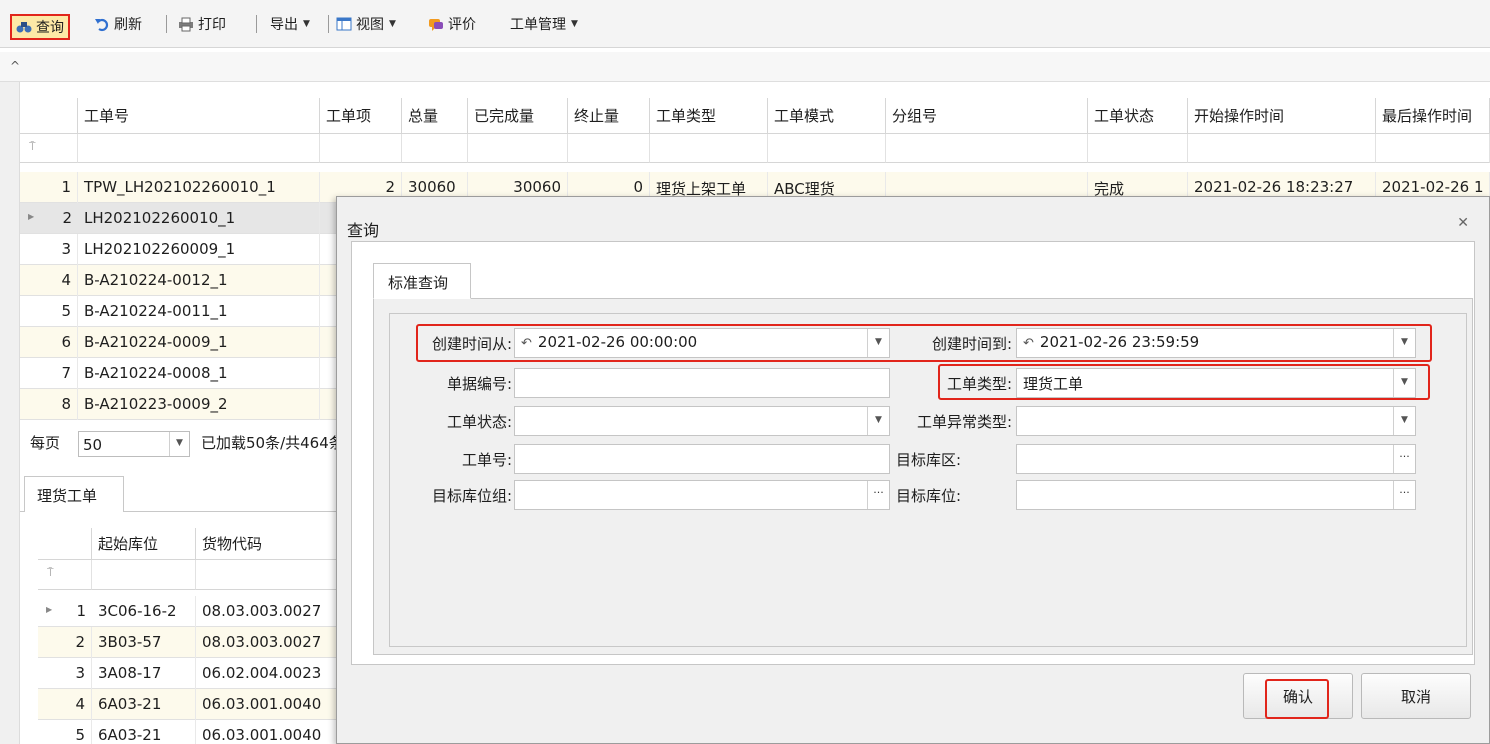  What do you see at coordinates (199, 187) in the screenshot?
I see `order-number-cell: TPW_LH202102260010_1` at bounding box center [199, 187].